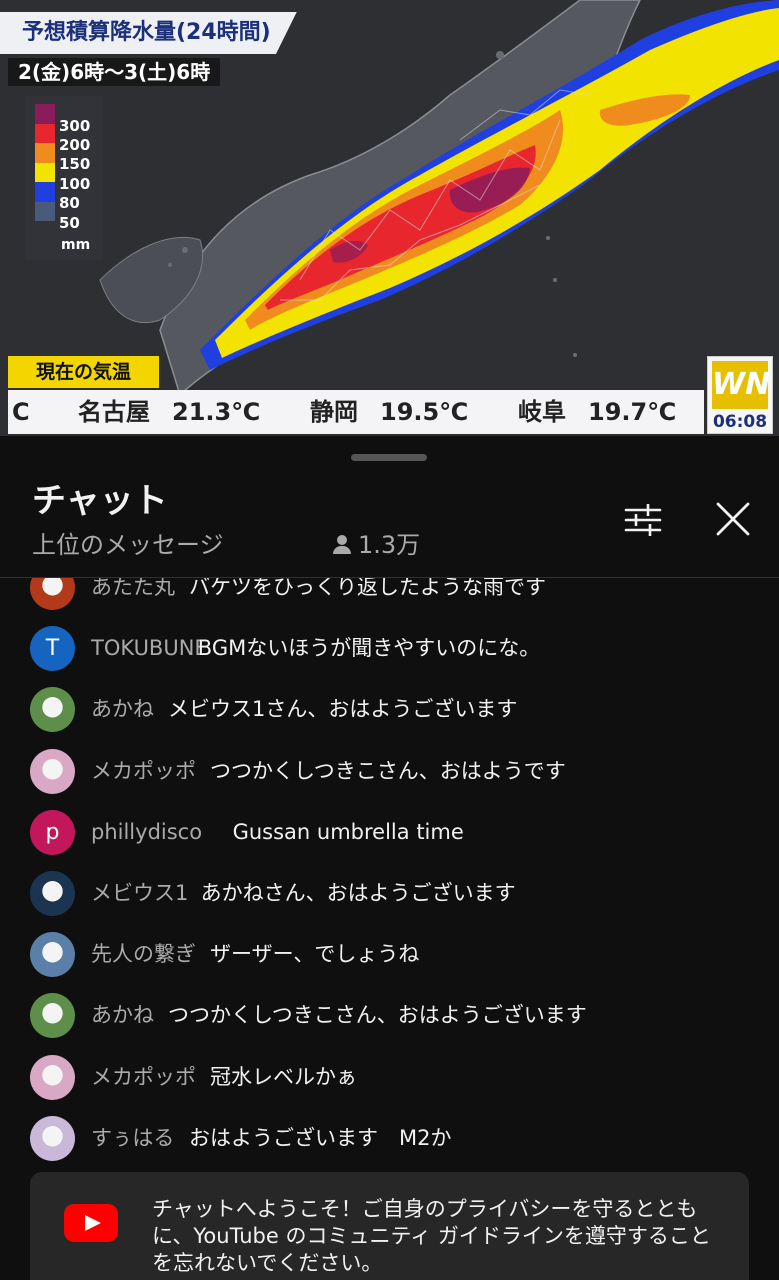  What do you see at coordinates (283, 1076) in the screenshot?
I see `message-text: 冠水レベルかぁ` at bounding box center [283, 1076].